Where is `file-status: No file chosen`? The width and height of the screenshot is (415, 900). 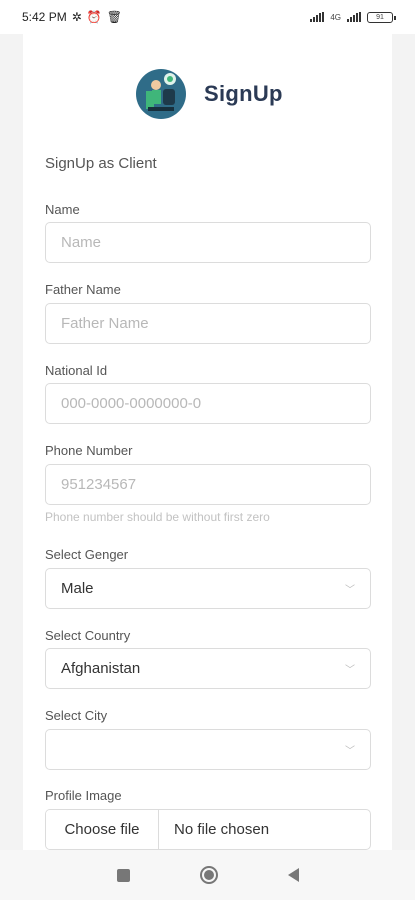
file-status: No file chosen is located at coordinates (222, 829).